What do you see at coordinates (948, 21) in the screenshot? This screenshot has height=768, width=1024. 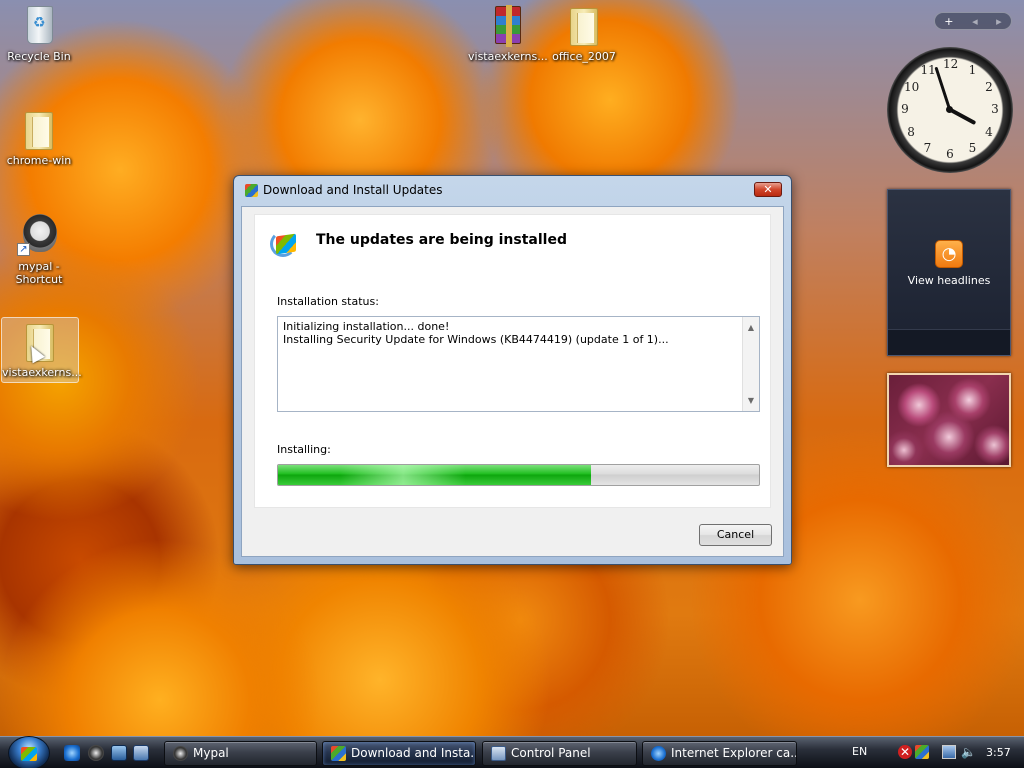 I see `add-gadget-button: +` at bounding box center [948, 21].